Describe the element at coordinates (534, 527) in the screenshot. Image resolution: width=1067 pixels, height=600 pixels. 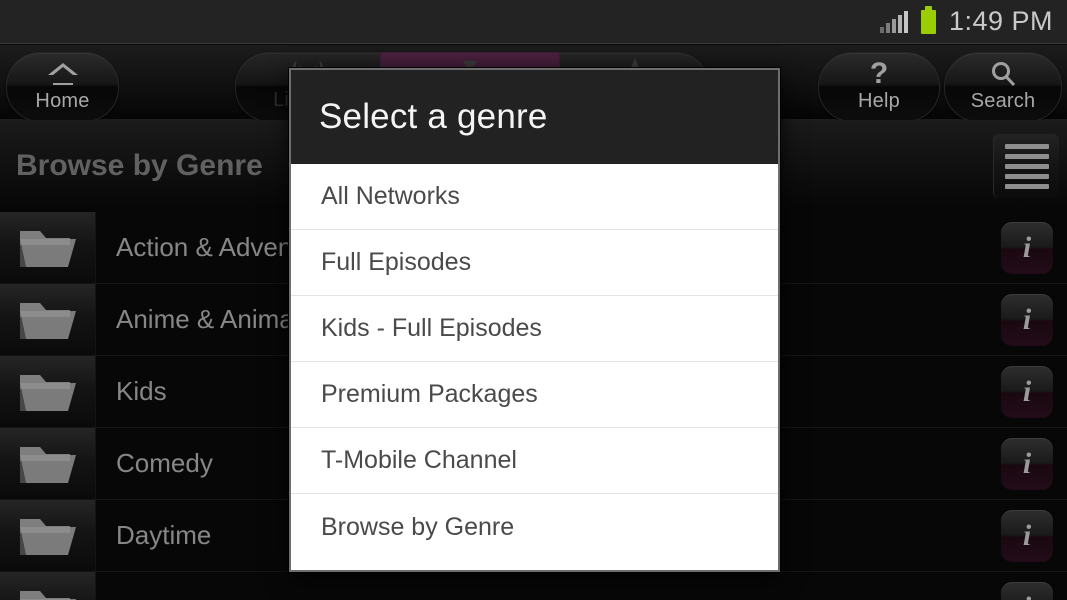
I see `dialog-option-item: Browse by Genre` at that location.